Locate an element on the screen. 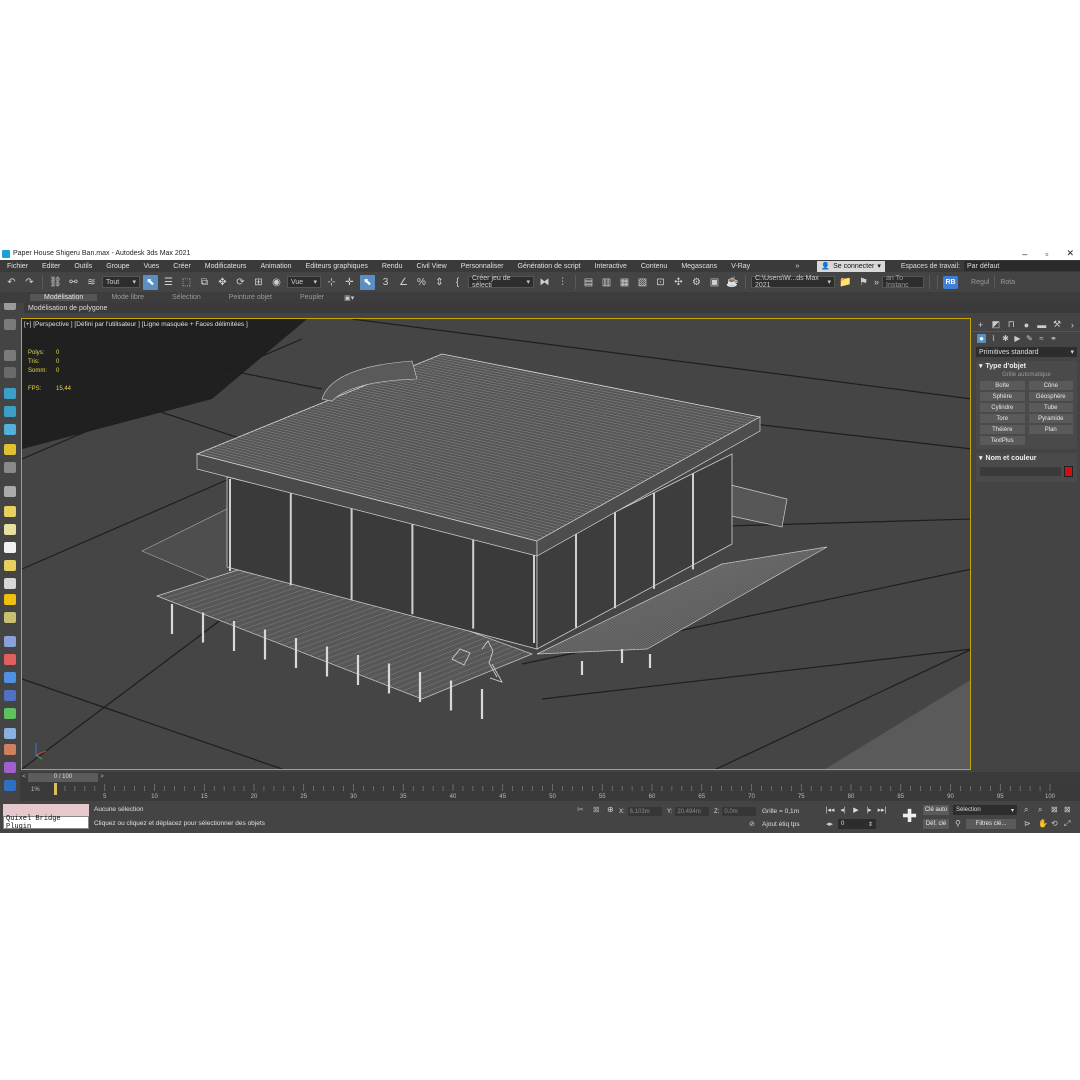  ribbon-options-icon: ▣▾ is located at coordinates (349, 298).